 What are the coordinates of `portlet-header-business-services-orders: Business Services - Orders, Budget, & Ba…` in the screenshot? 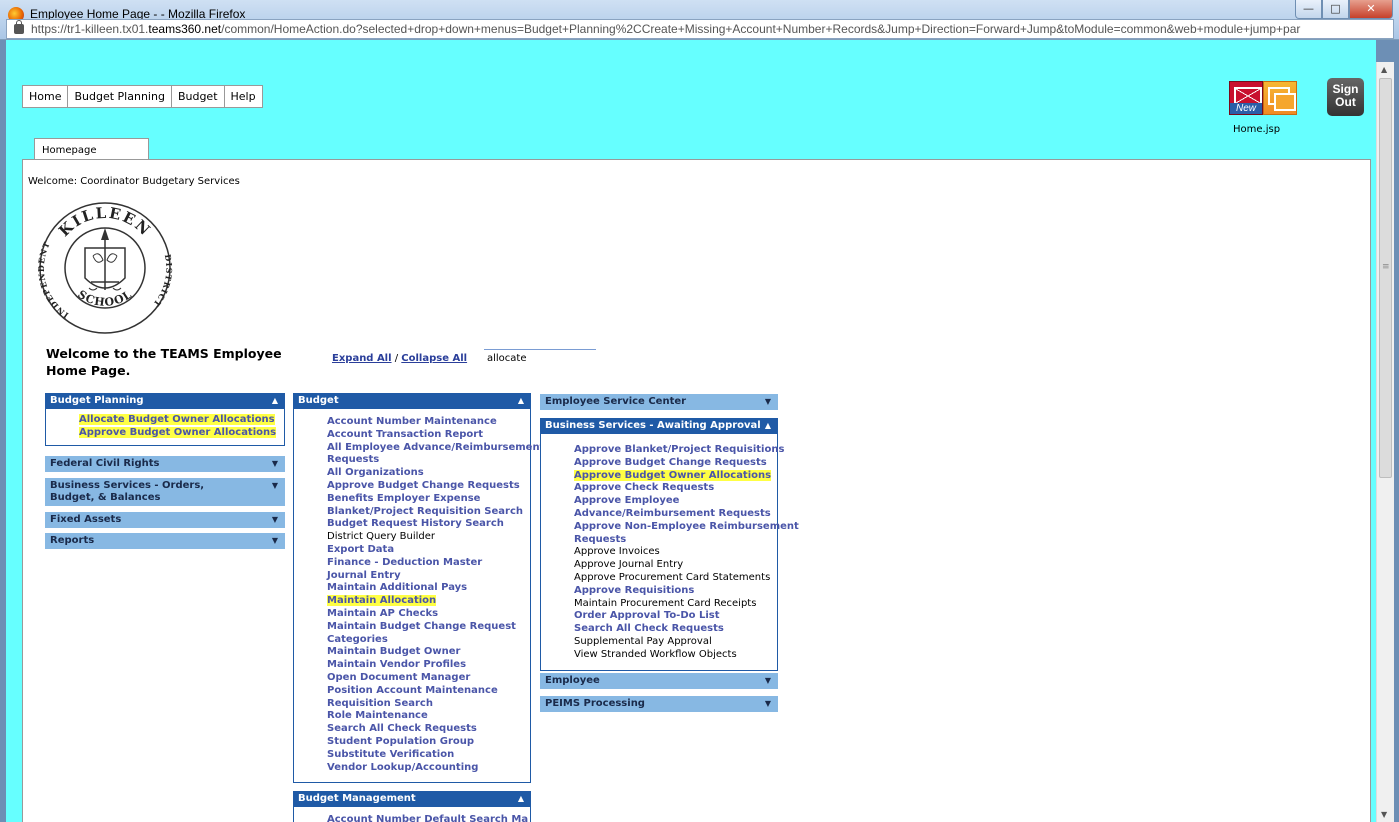 It's located at (165, 492).